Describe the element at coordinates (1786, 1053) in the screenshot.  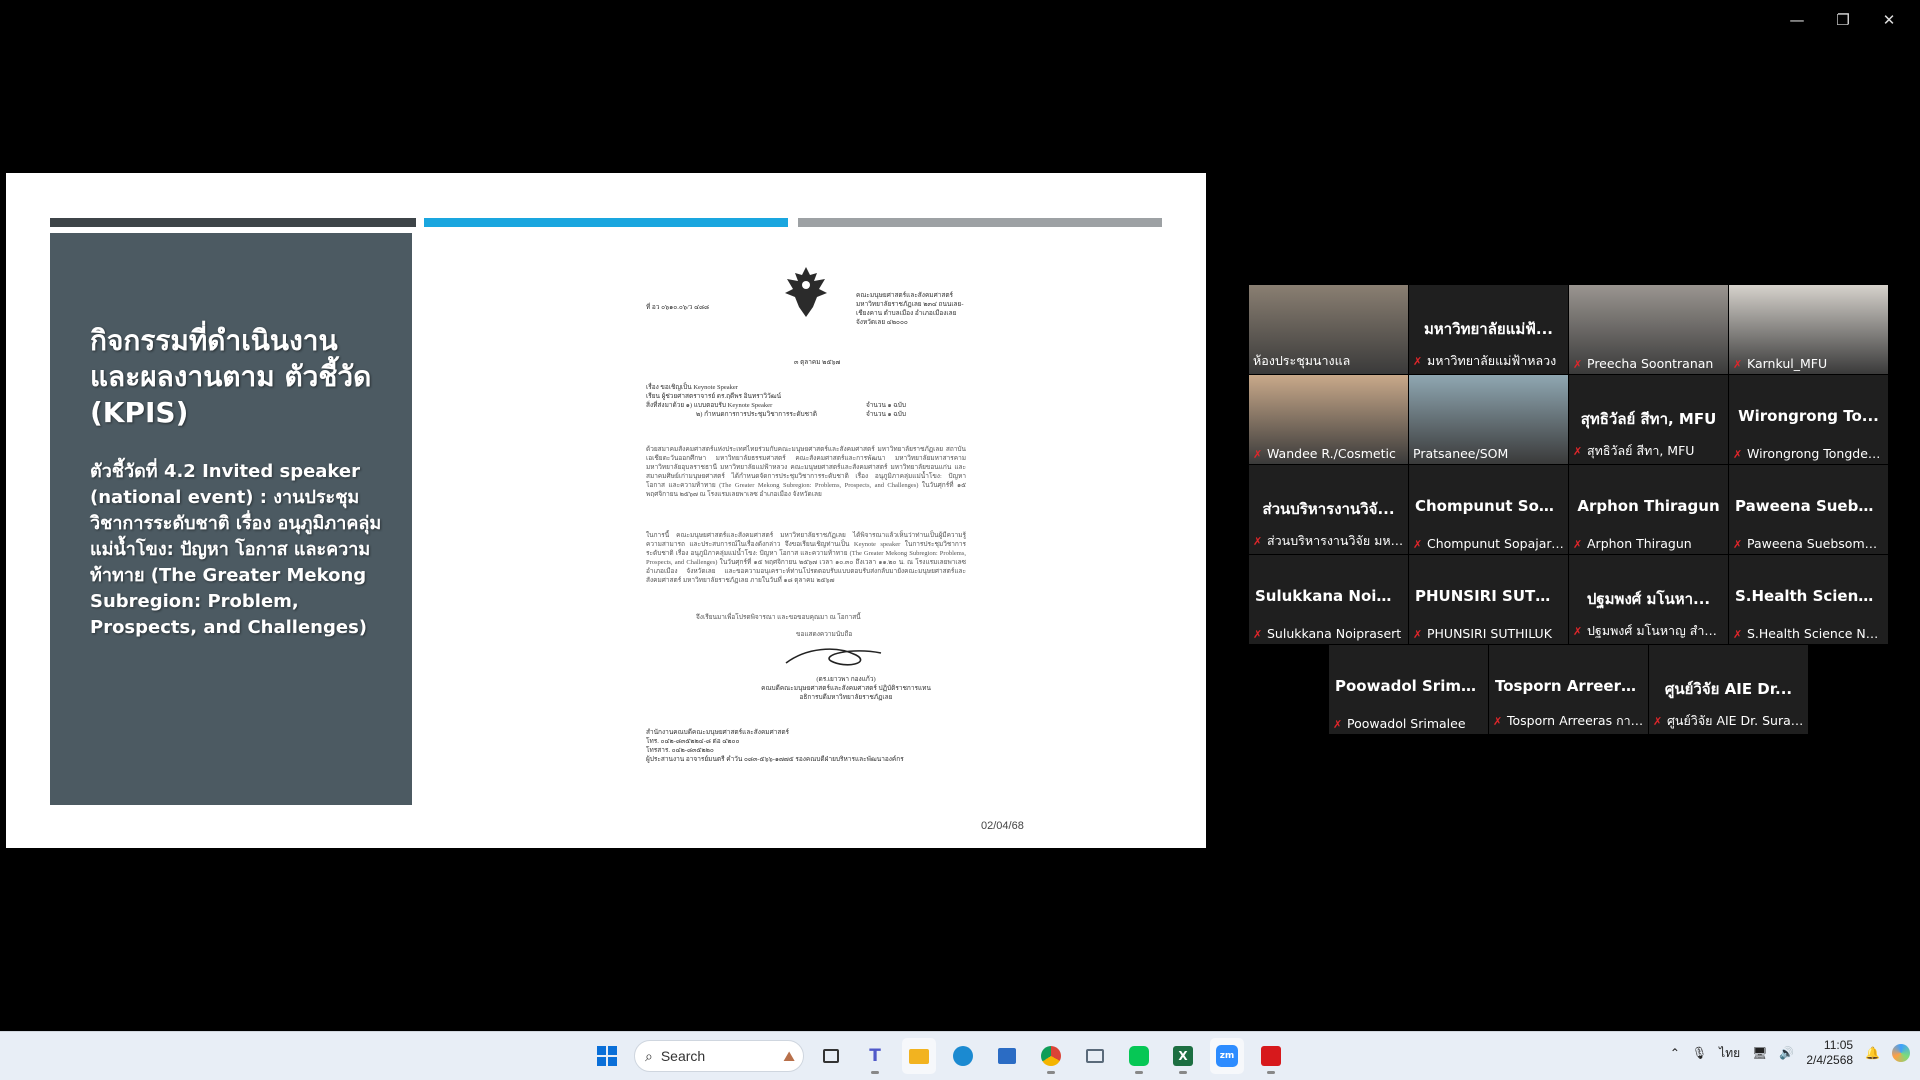
I see `volume-icon: 🔊` at that location.